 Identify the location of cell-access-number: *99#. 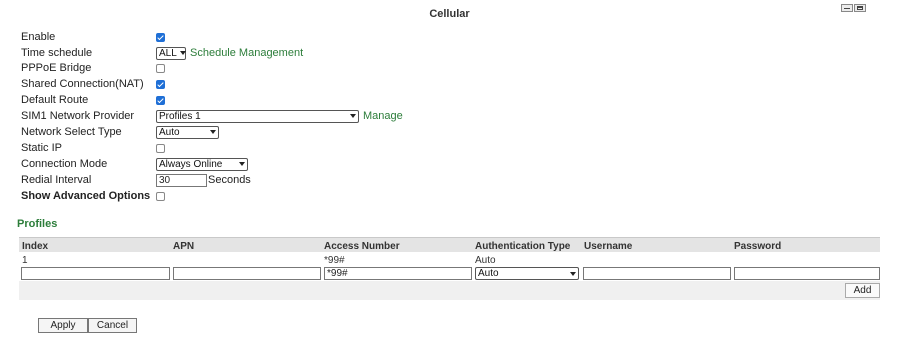
(334, 260).